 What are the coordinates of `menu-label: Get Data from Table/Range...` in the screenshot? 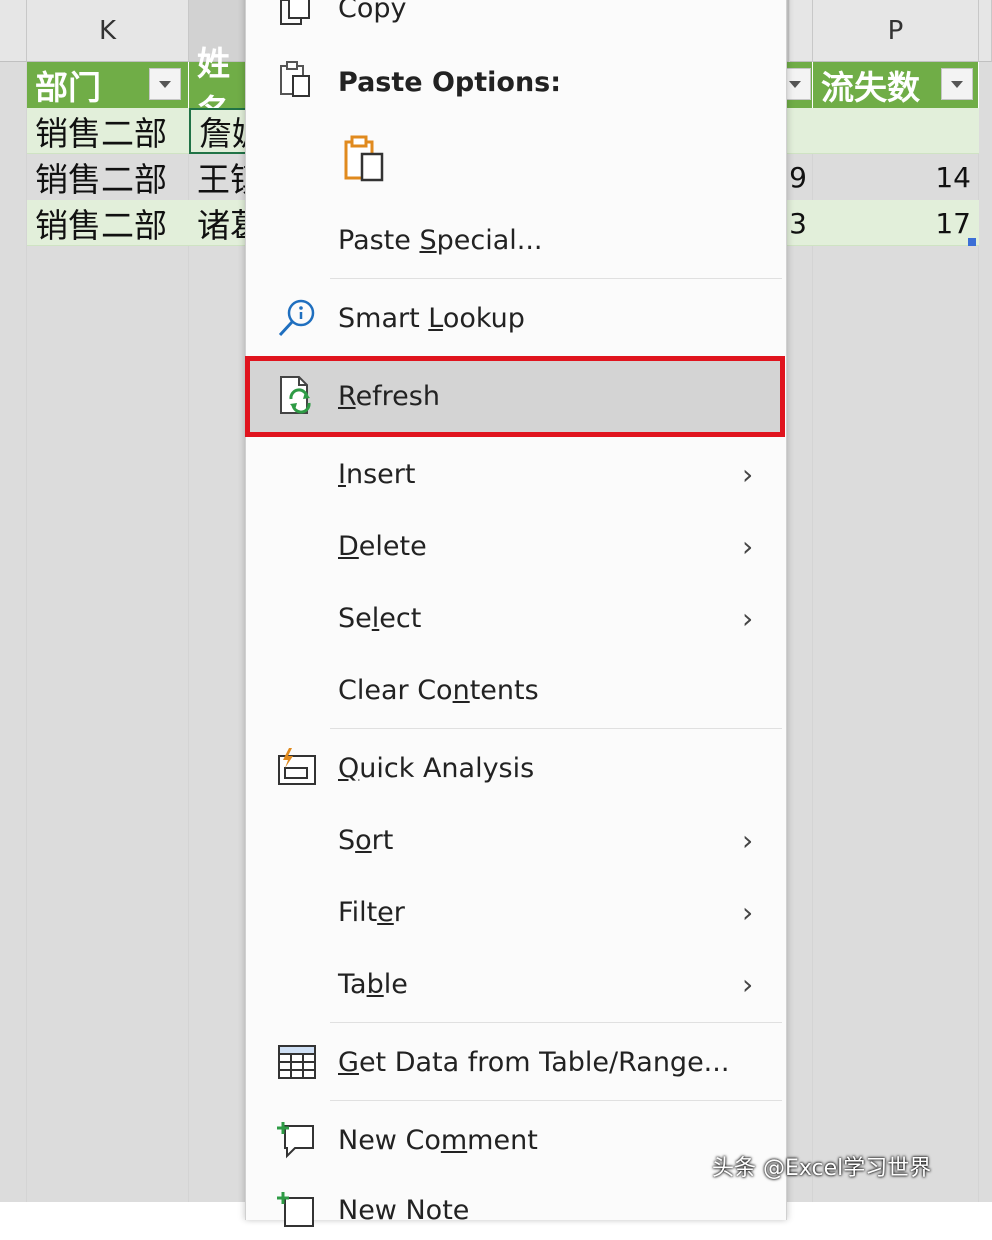 It's located at (534, 1062).